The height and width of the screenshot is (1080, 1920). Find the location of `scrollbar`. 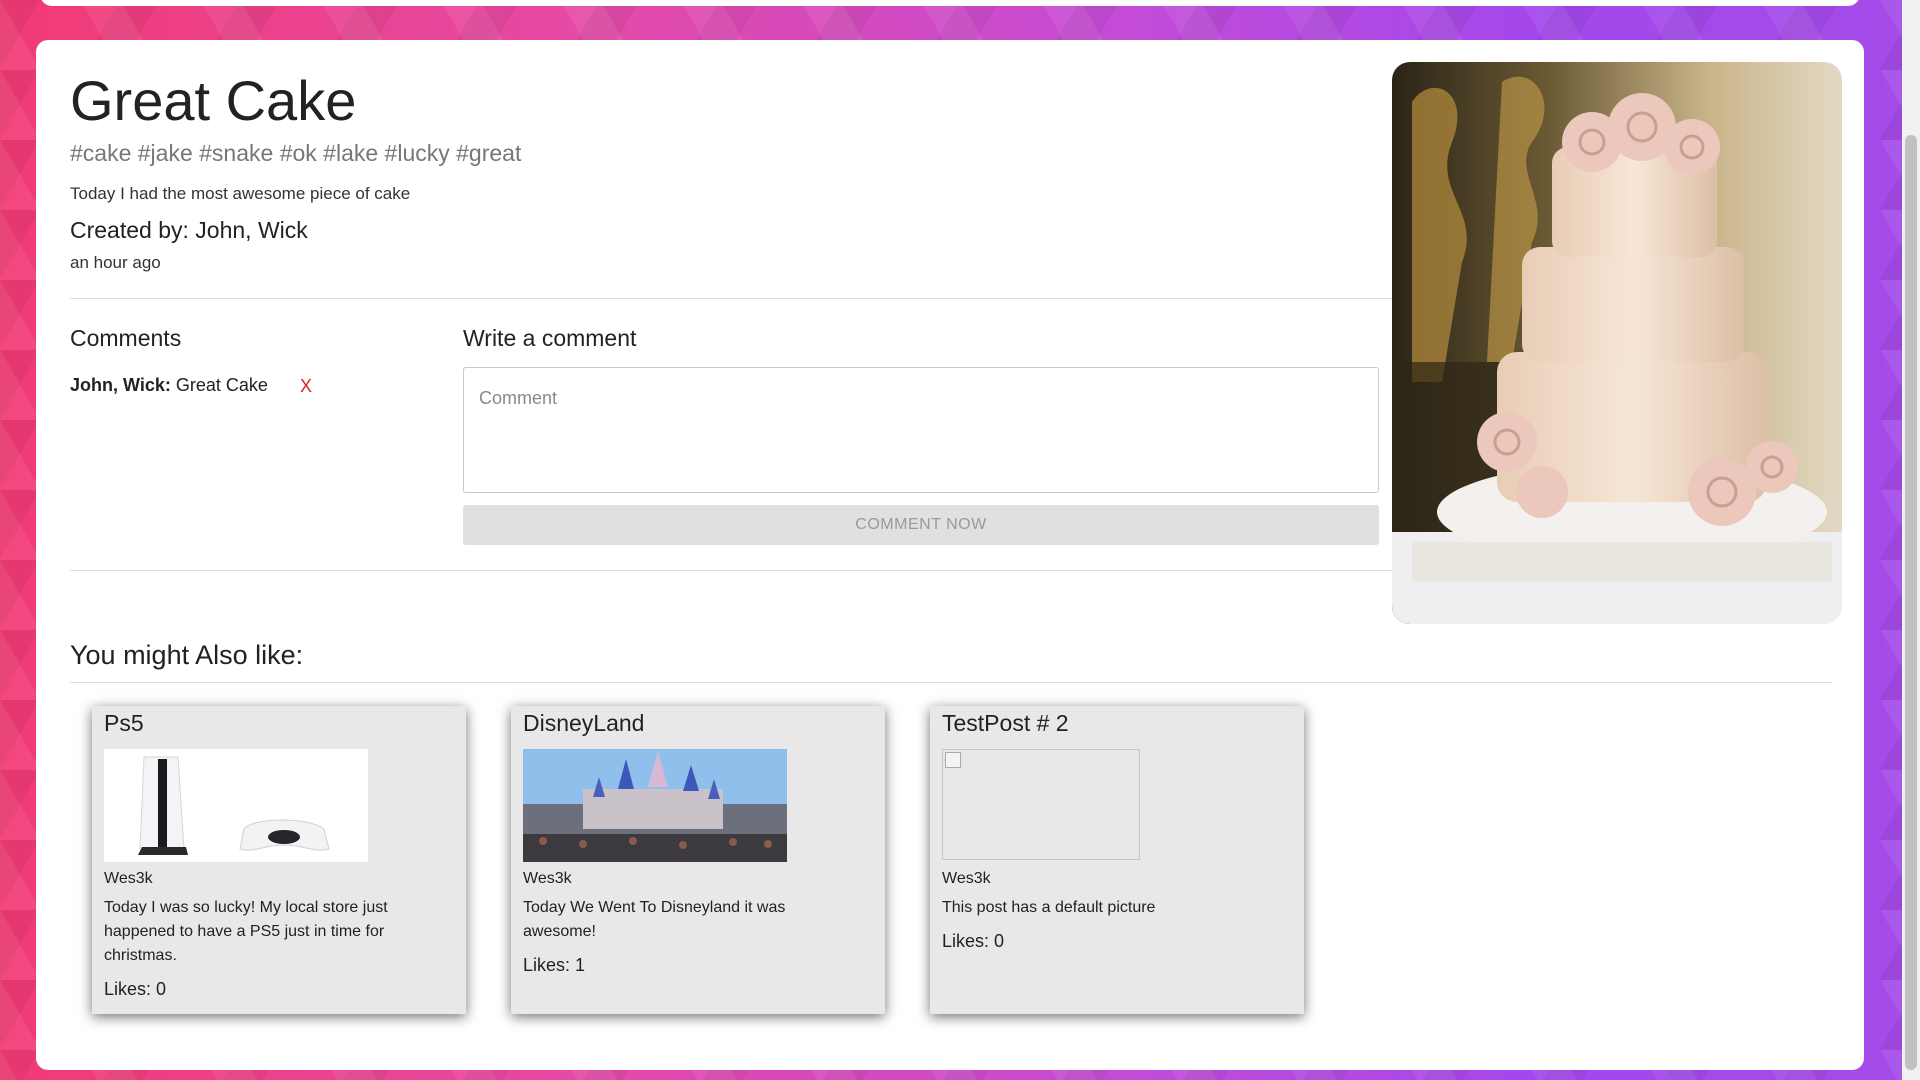

scrollbar is located at coordinates (1911, 540).